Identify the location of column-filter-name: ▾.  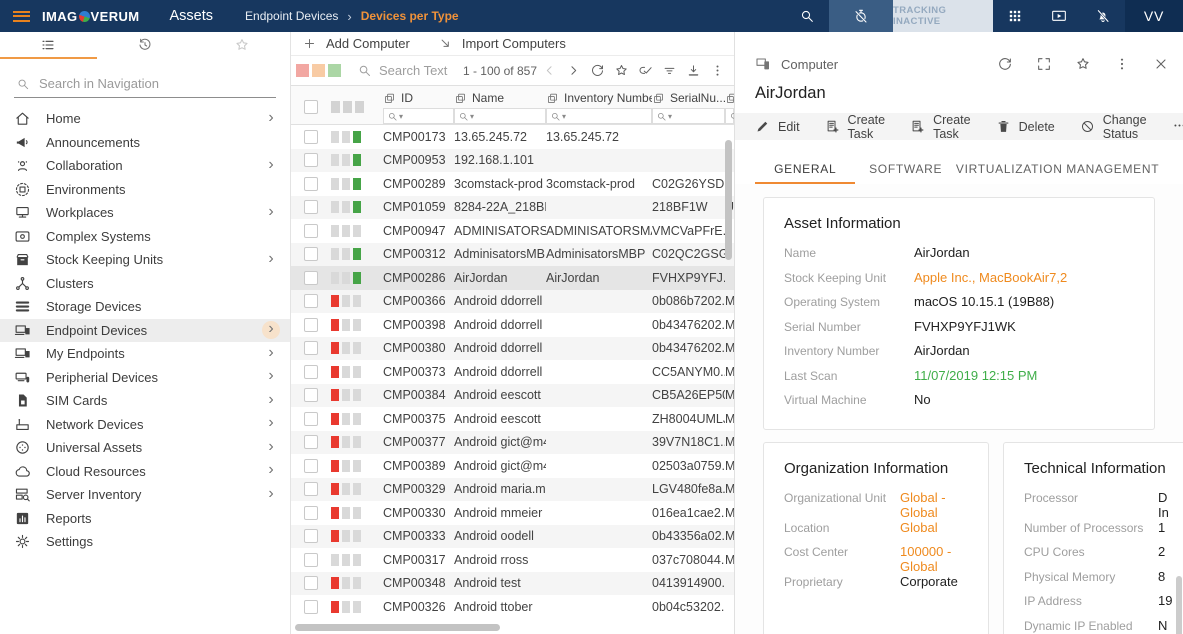
(500, 116).